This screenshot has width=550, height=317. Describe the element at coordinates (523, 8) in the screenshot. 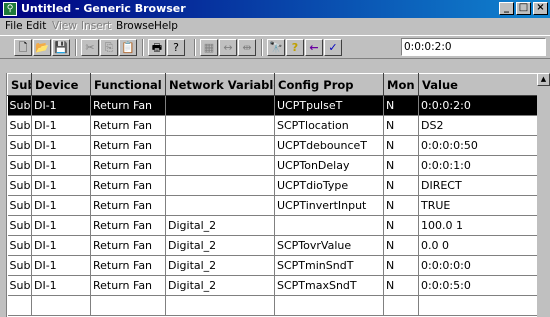

I see `maximize-button: □` at that location.